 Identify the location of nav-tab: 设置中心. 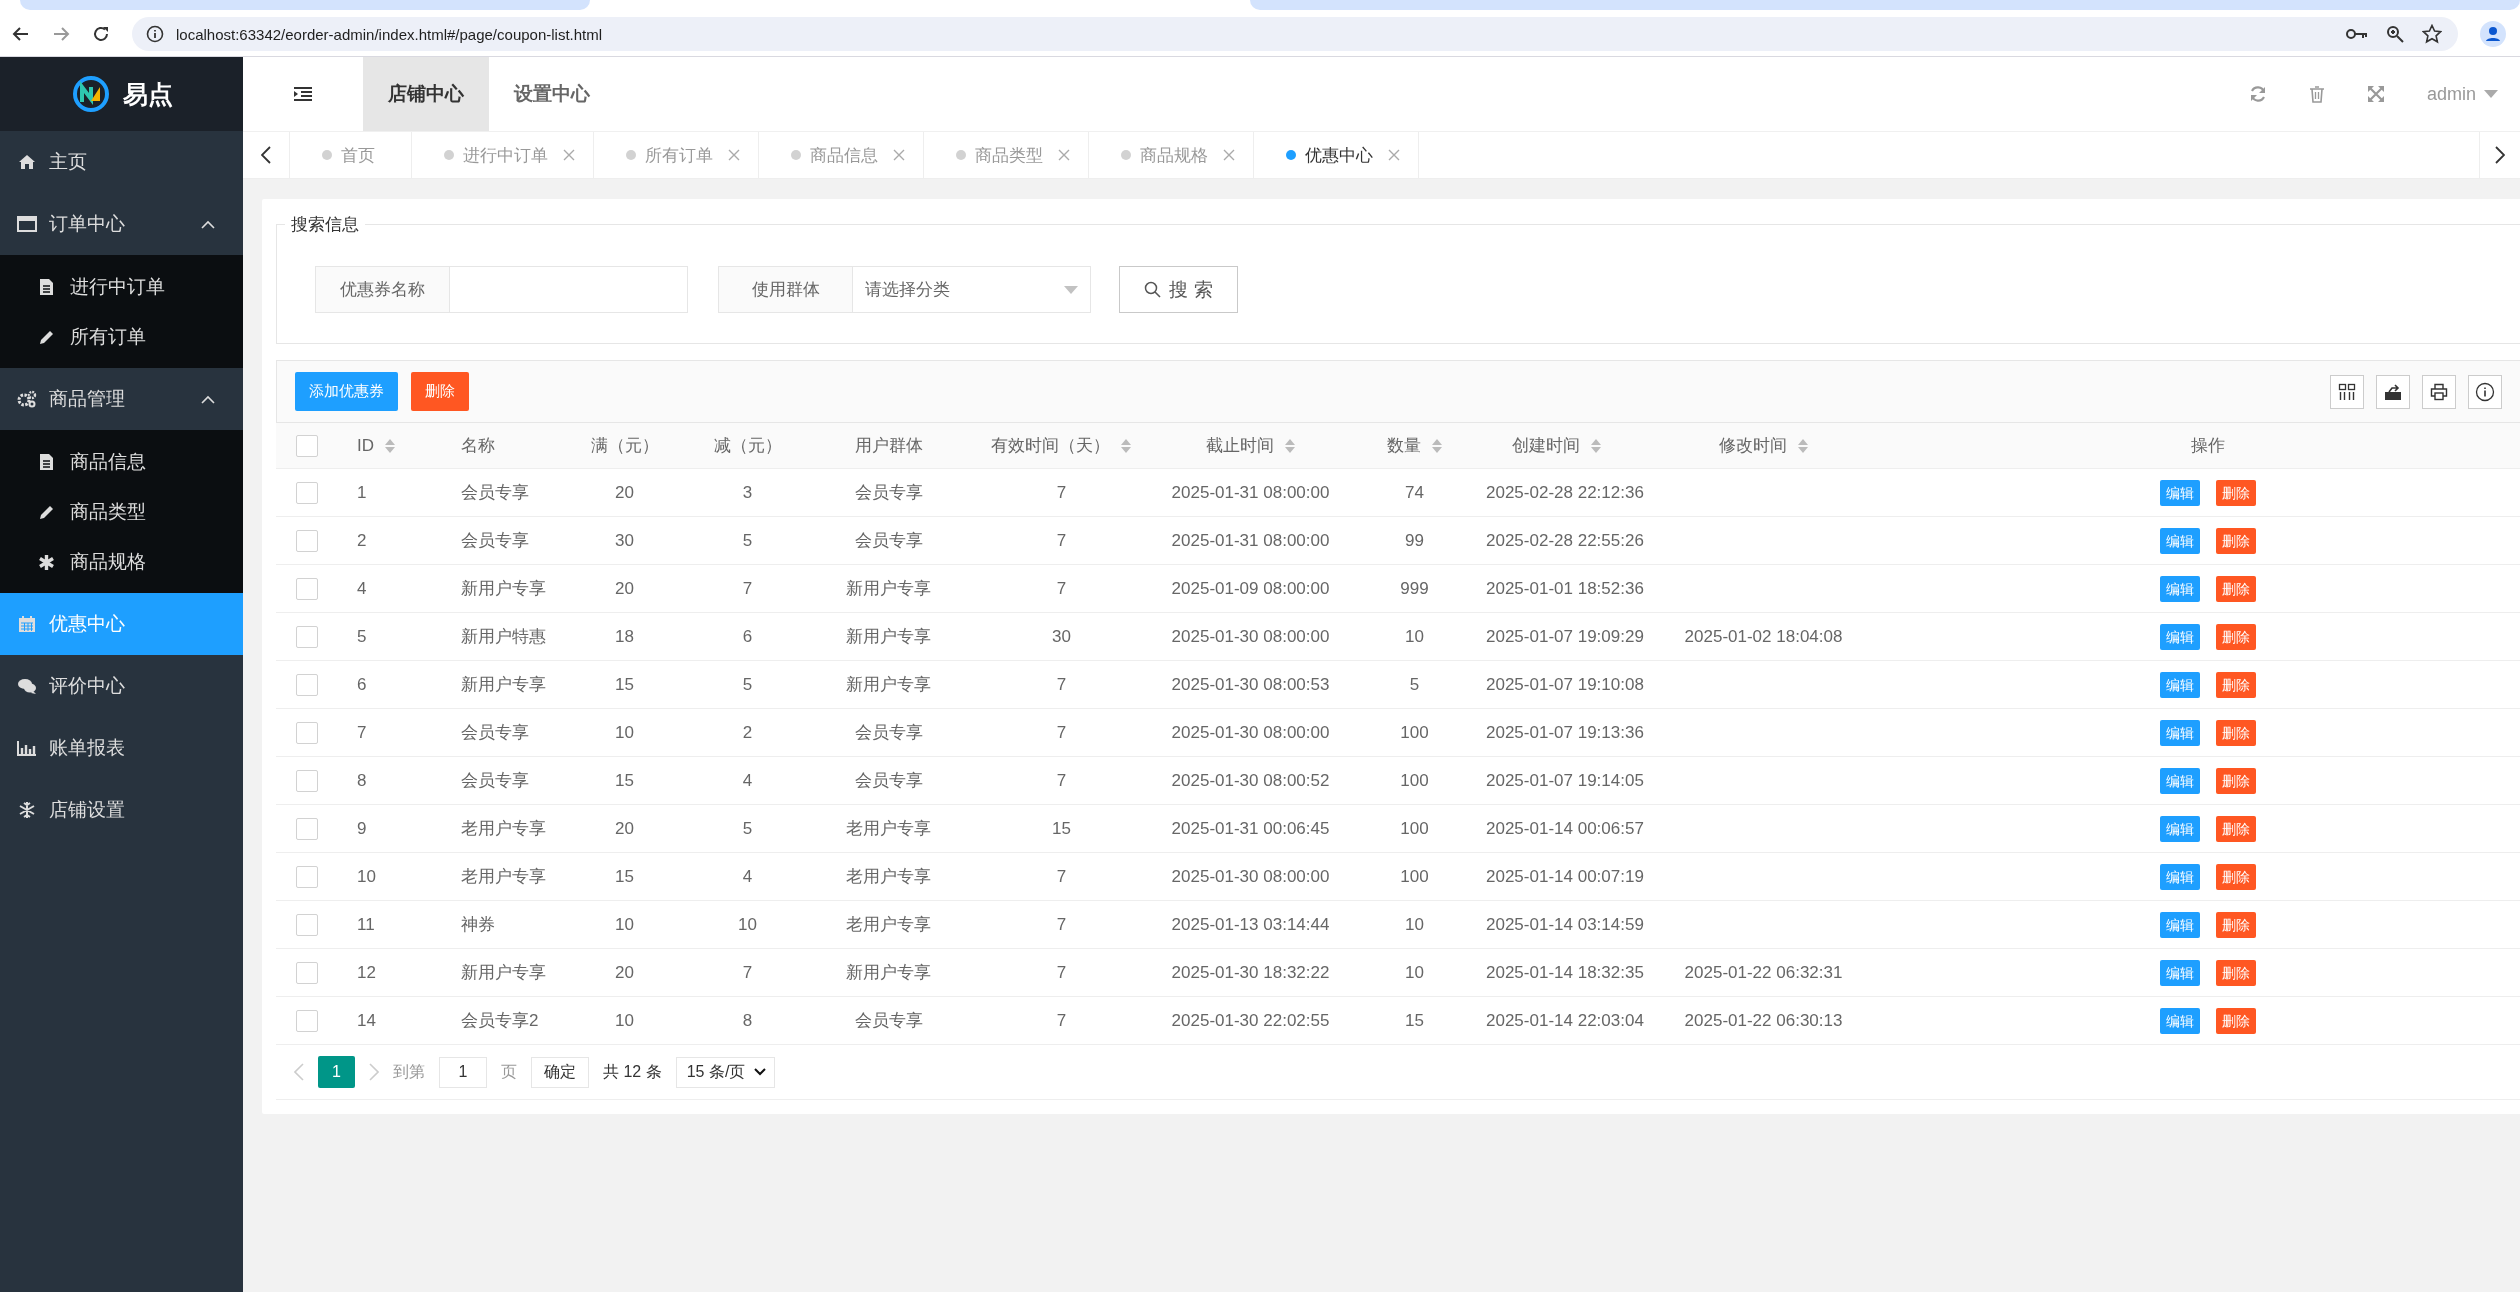
(552, 94).